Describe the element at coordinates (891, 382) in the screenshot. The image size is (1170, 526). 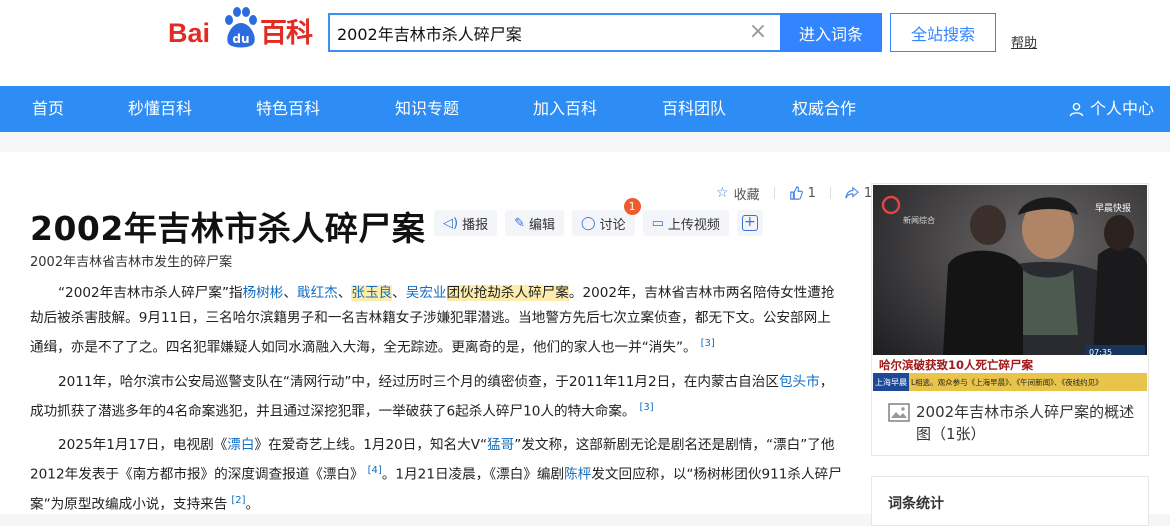
I see `photo-ticker-label: 上海早晨` at that location.